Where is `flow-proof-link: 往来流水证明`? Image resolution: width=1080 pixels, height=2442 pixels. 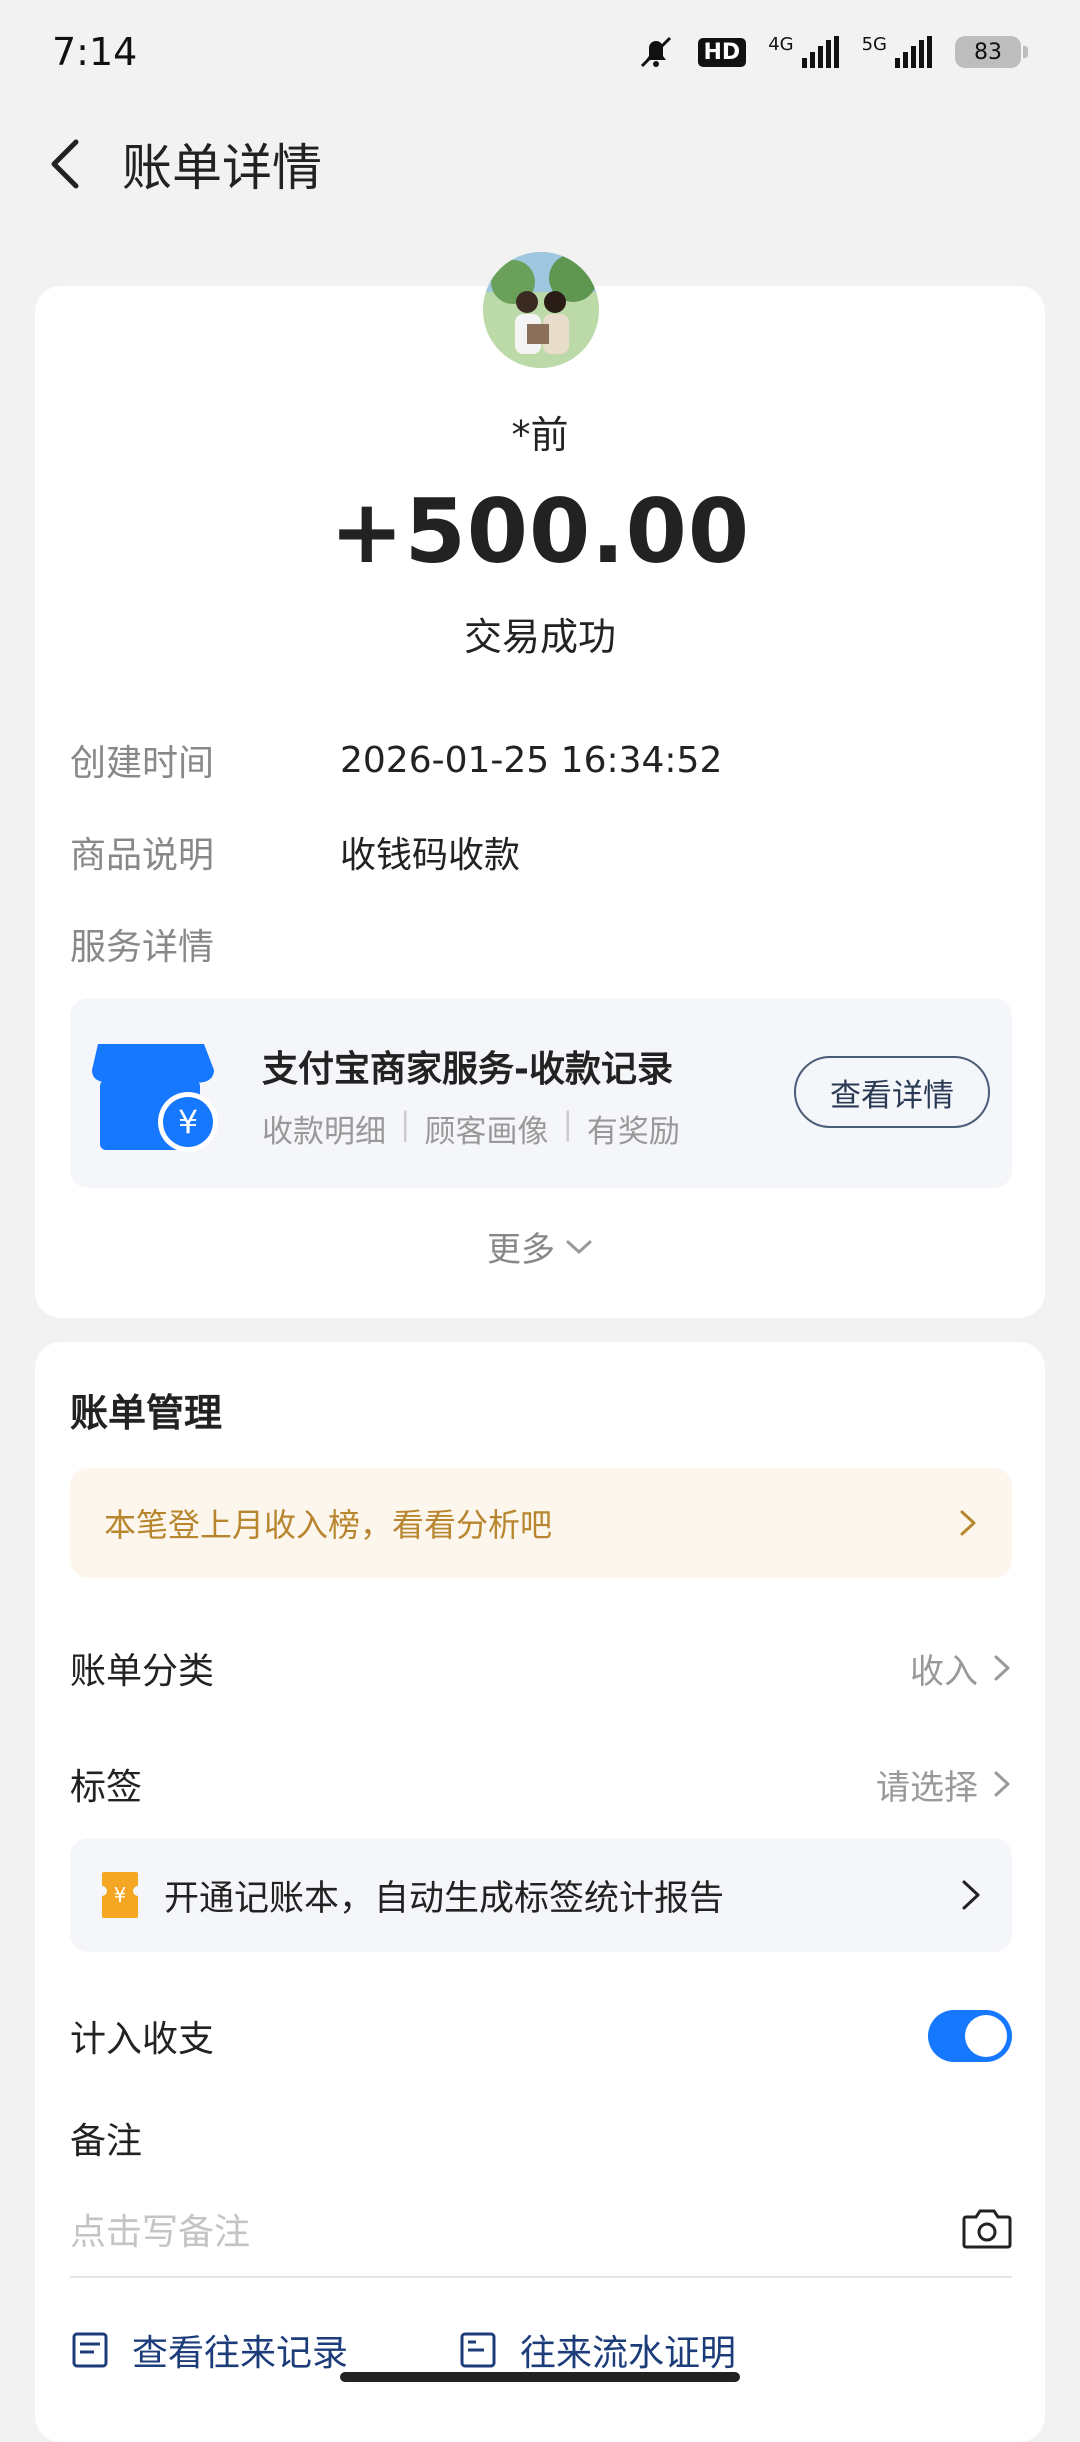
flow-proof-link: 往来流水证明 is located at coordinates (597, 2350).